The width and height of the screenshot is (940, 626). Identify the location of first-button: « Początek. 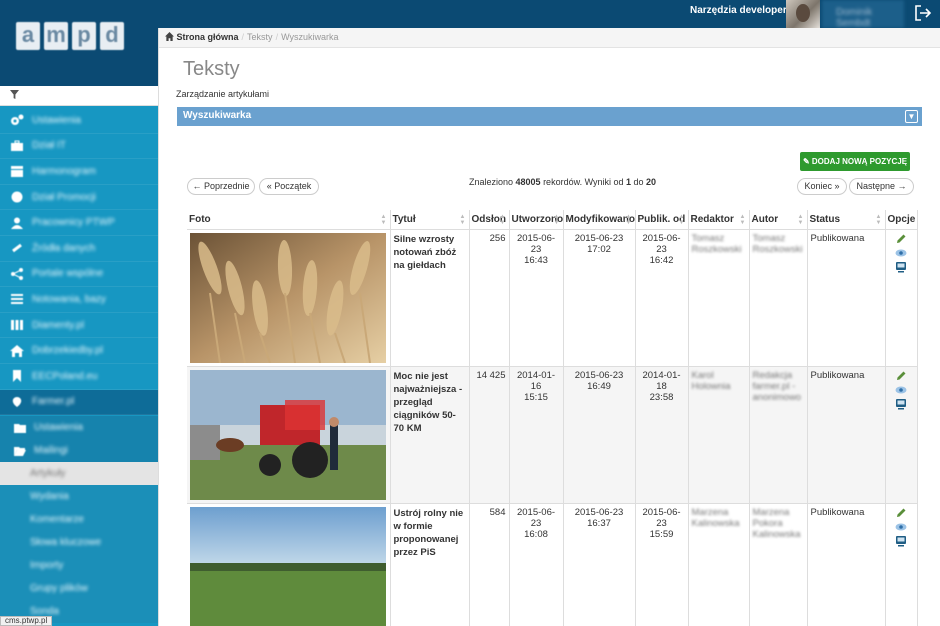
(289, 186).